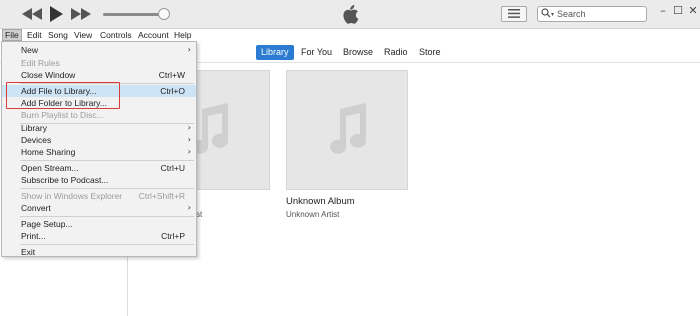  I want to click on menu-song: Song, so click(58, 35).